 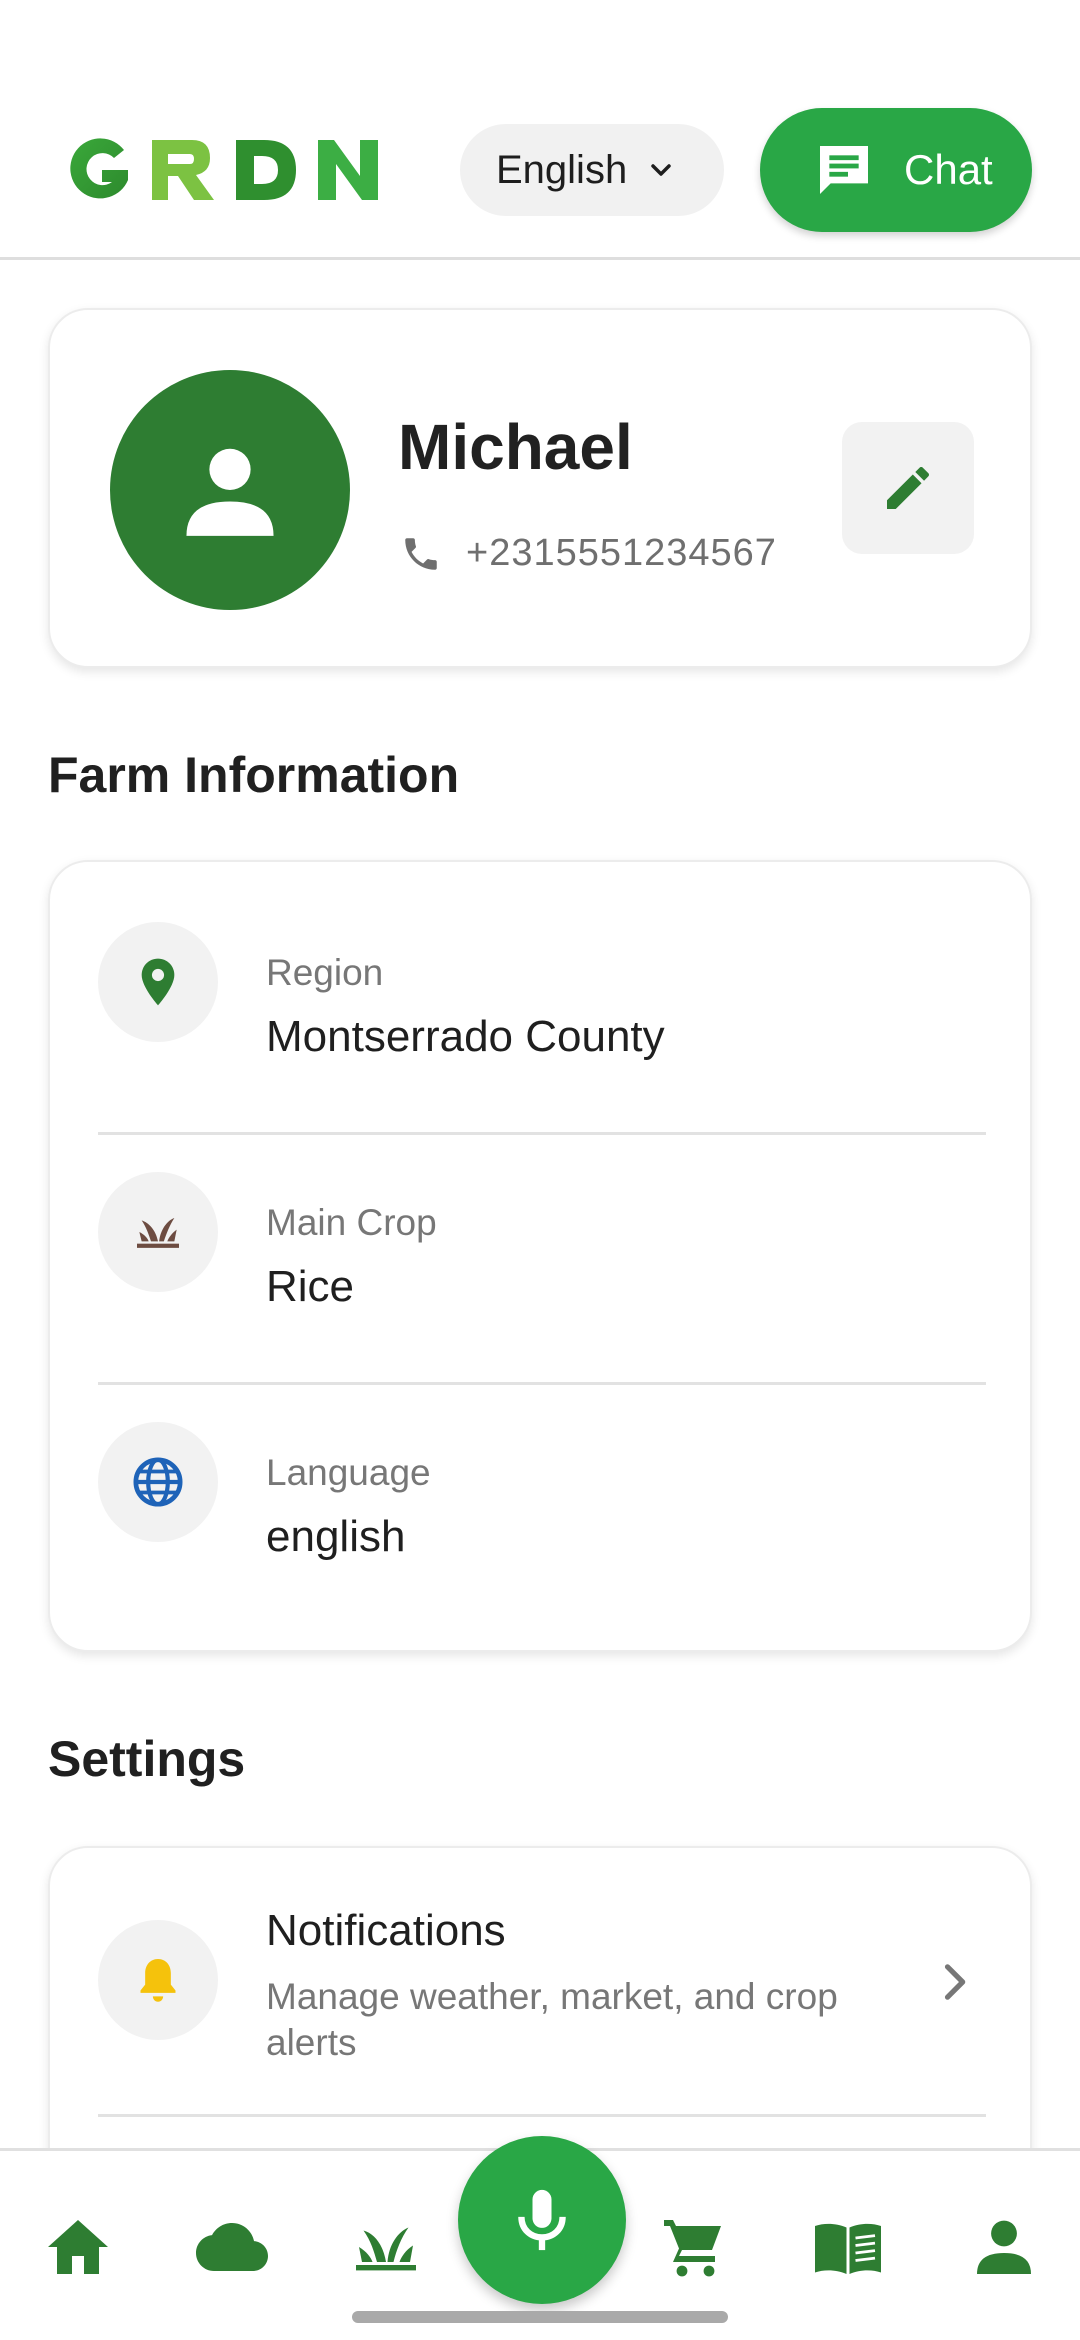 I want to click on main-crop-label: Main Crop, so click(x=351, y=1222).